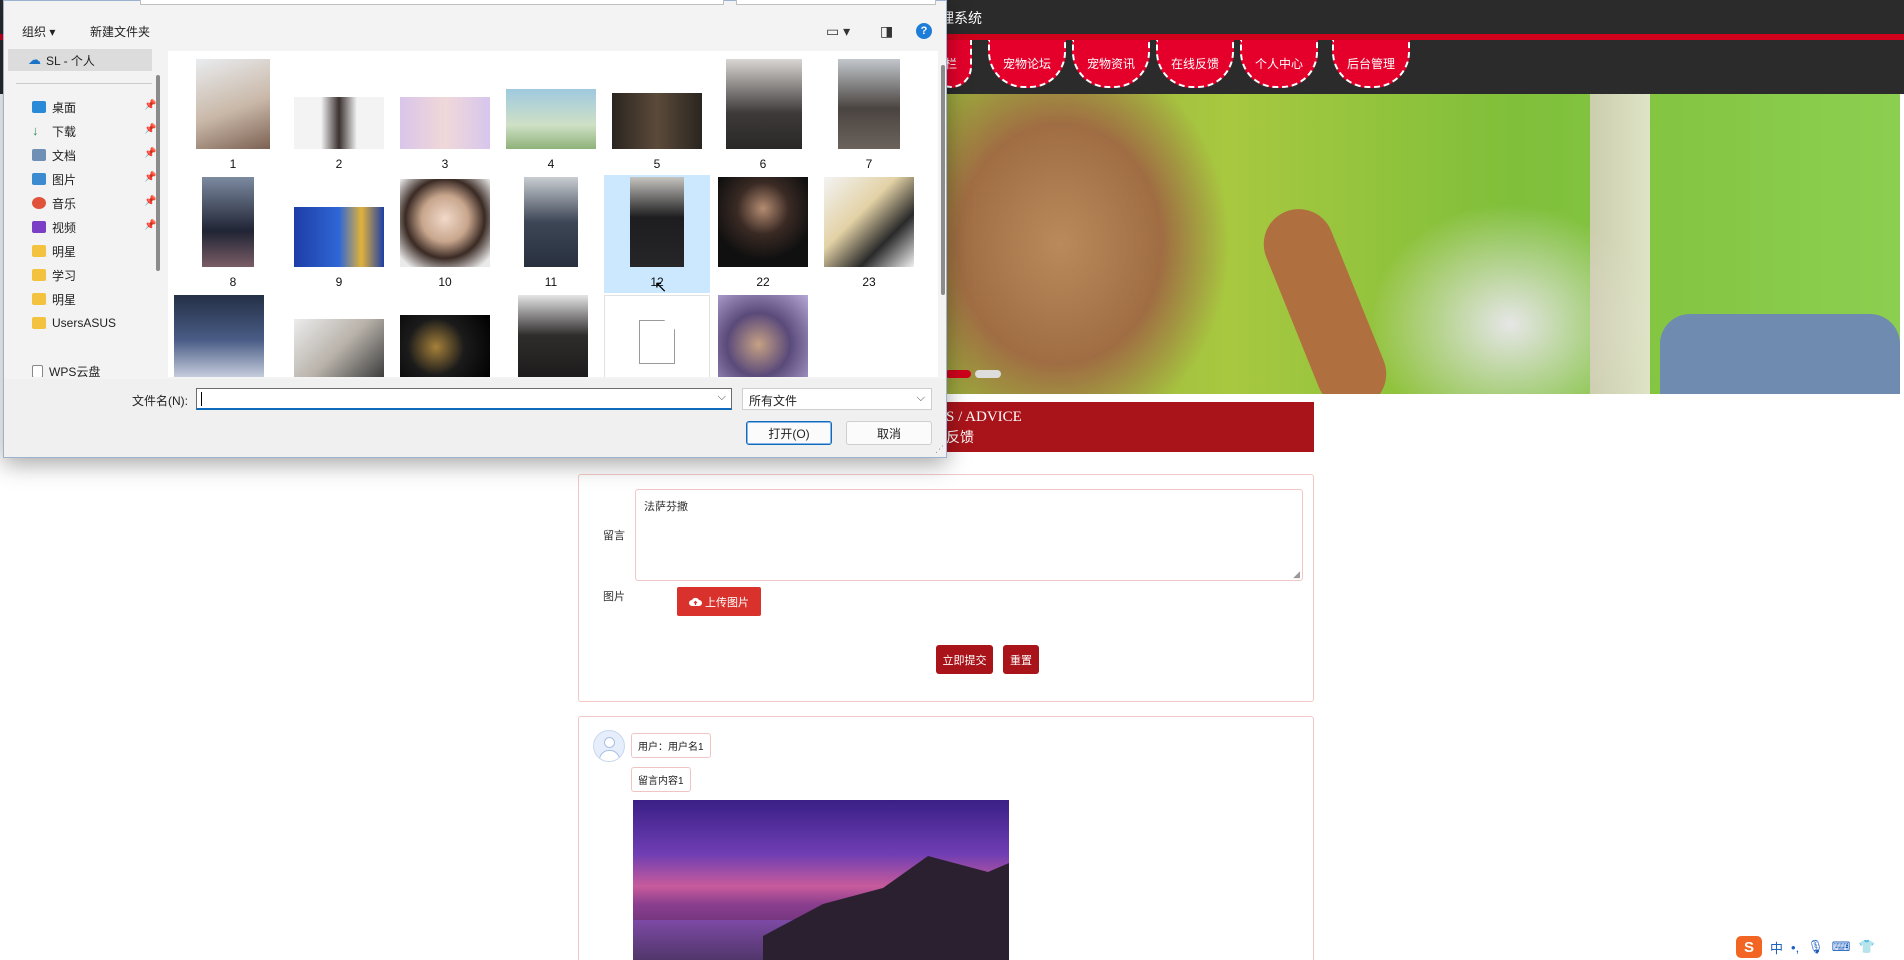 The height and width of the screenshot is (960, 1904). What do you see at coordinates (94, 227) in the screenshot?
I see `nav-item-videos: 视频 📌` at bounding box center [94, 227].